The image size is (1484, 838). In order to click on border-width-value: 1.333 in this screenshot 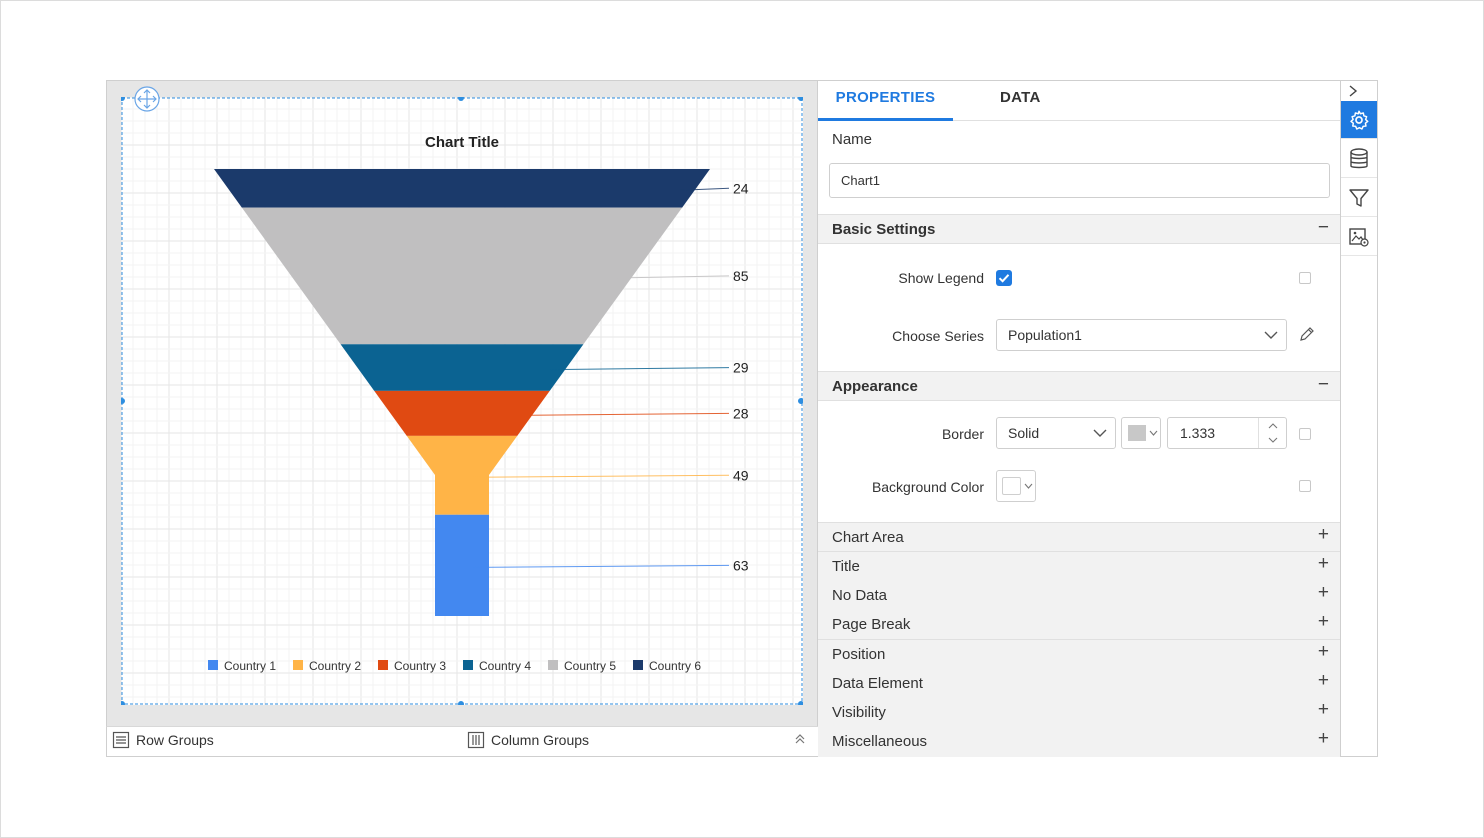, I will do `click(1198, 433)`.